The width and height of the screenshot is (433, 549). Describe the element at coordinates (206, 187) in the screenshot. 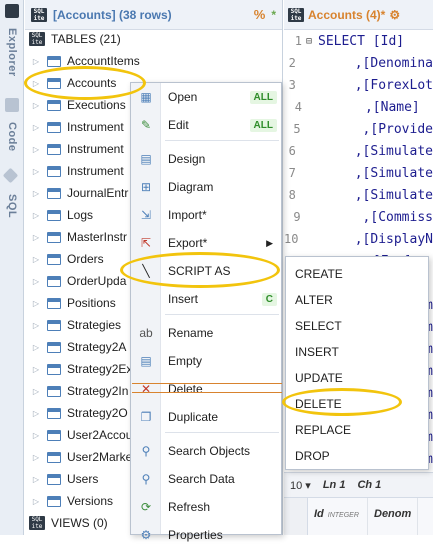

I see `menu-item-diagram: ⊞ Diagram` at that location.